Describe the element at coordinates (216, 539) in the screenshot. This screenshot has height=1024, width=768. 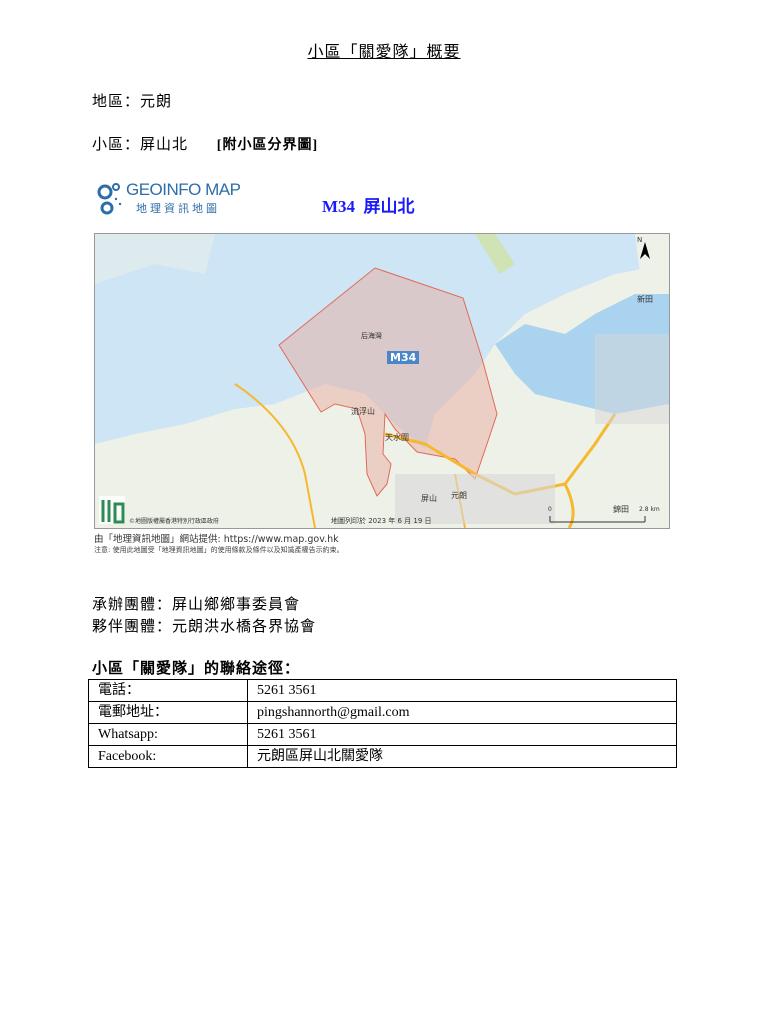
I see `map-source-caption: 由「地理資訊地圖」網站提供: https://www.map.gov.hk` at that location.